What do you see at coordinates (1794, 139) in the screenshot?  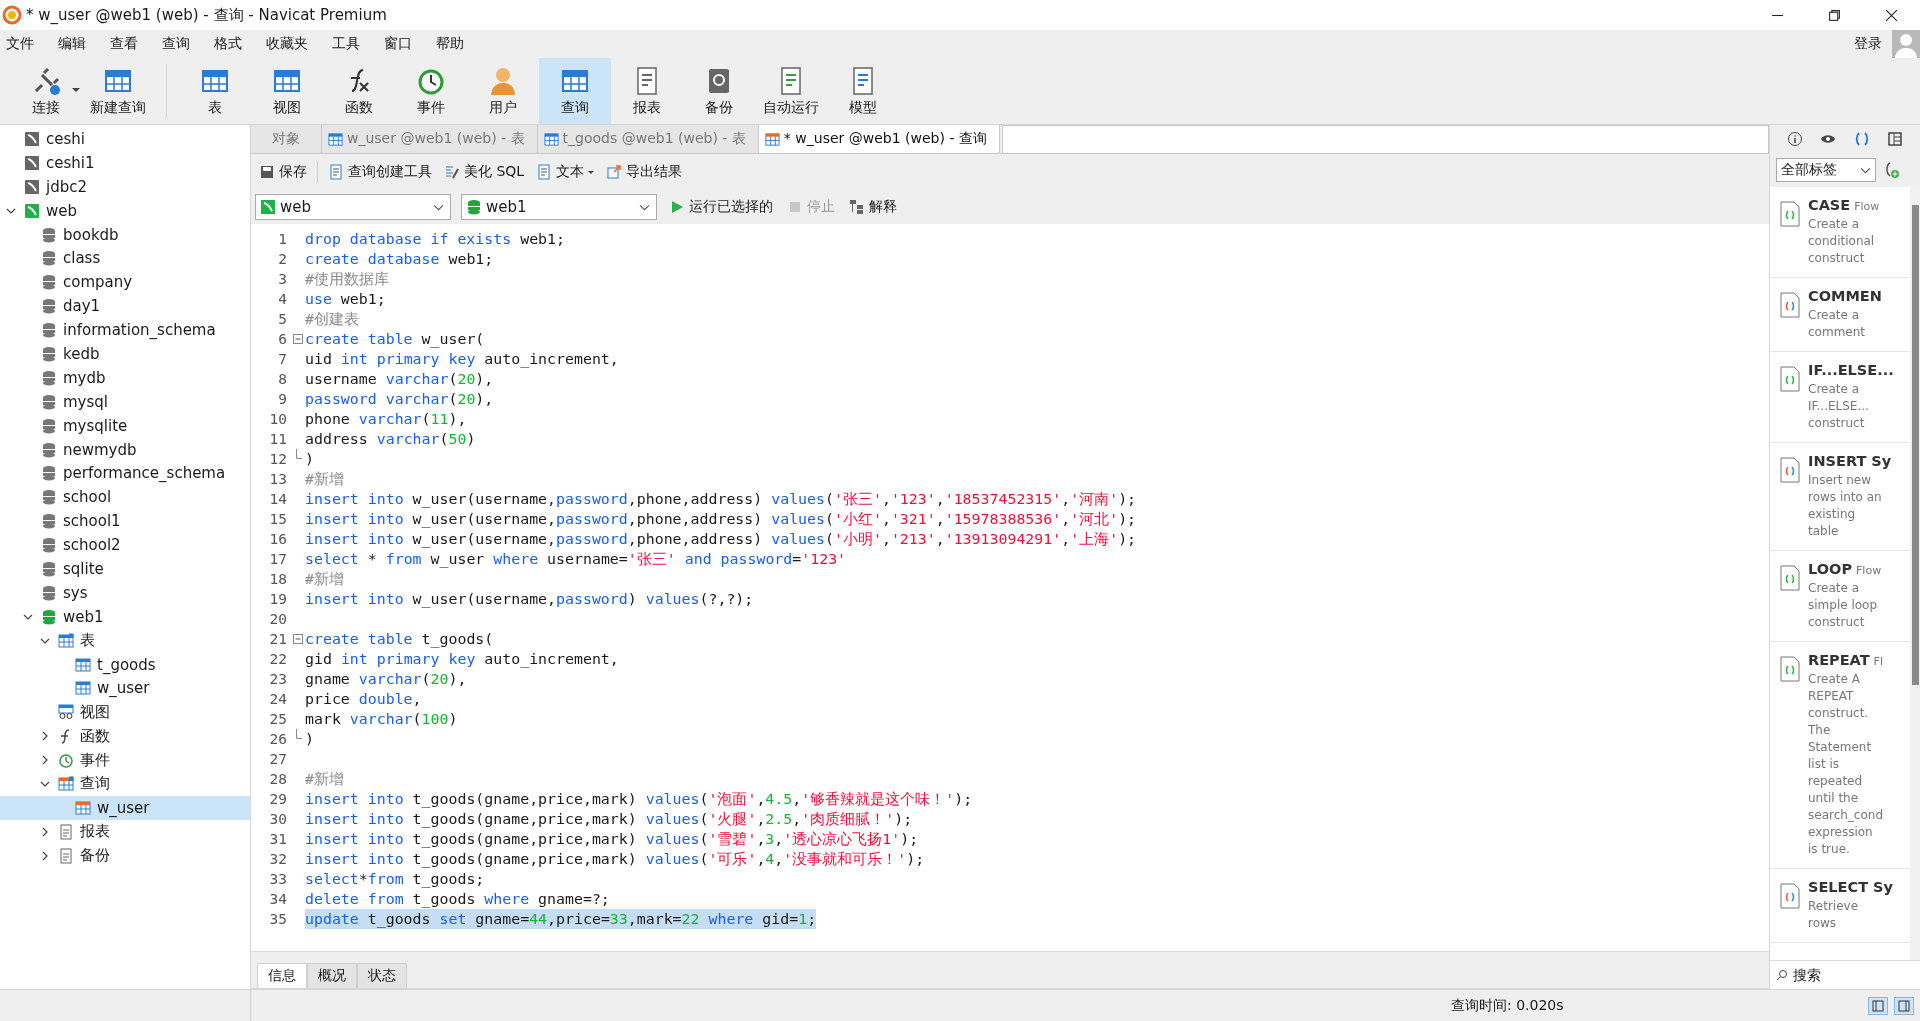 I see `info-icon` at bounding box center [1794, 139].